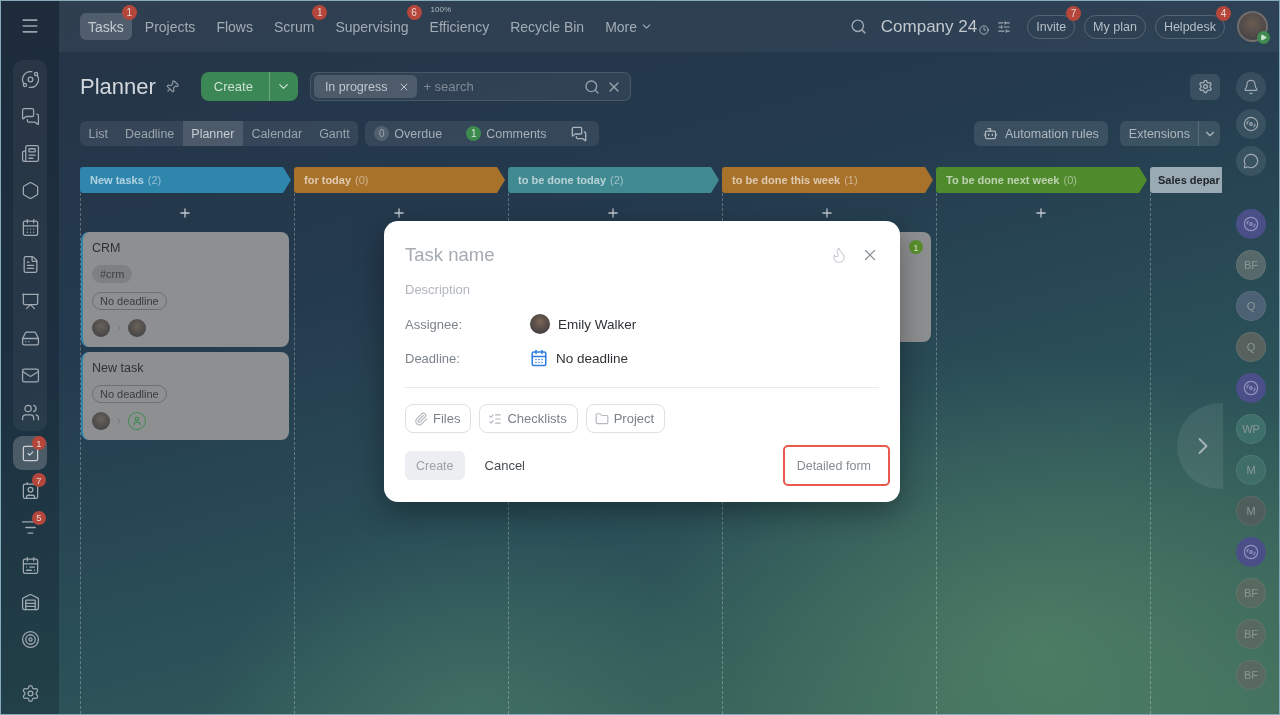  Describe the element at coordinates (328, 180) in the screenshot. I see `column-title: for today` at that location.